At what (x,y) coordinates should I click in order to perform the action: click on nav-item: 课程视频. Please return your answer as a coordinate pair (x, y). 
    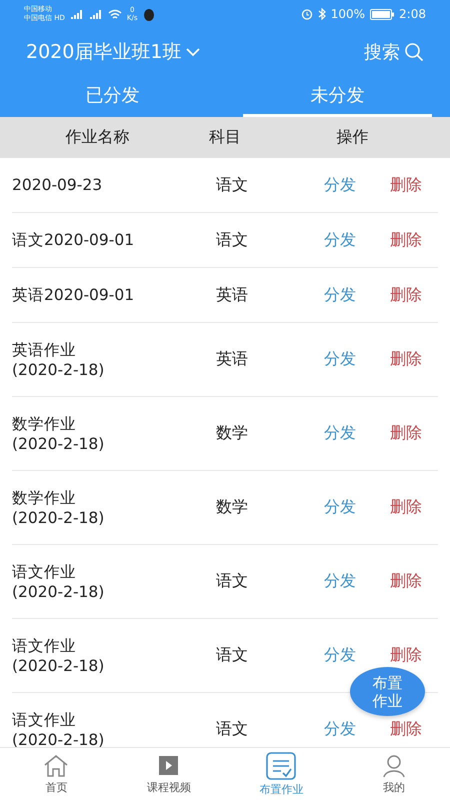
    Looking at the image, I should click on (168, 774).